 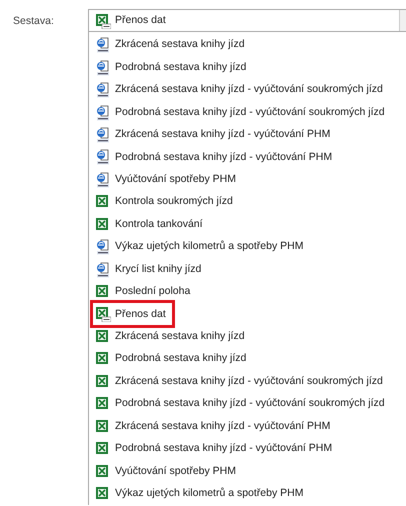 I want to click on dropdown-option: Kontrola tankování, so click(x=149, y=225).